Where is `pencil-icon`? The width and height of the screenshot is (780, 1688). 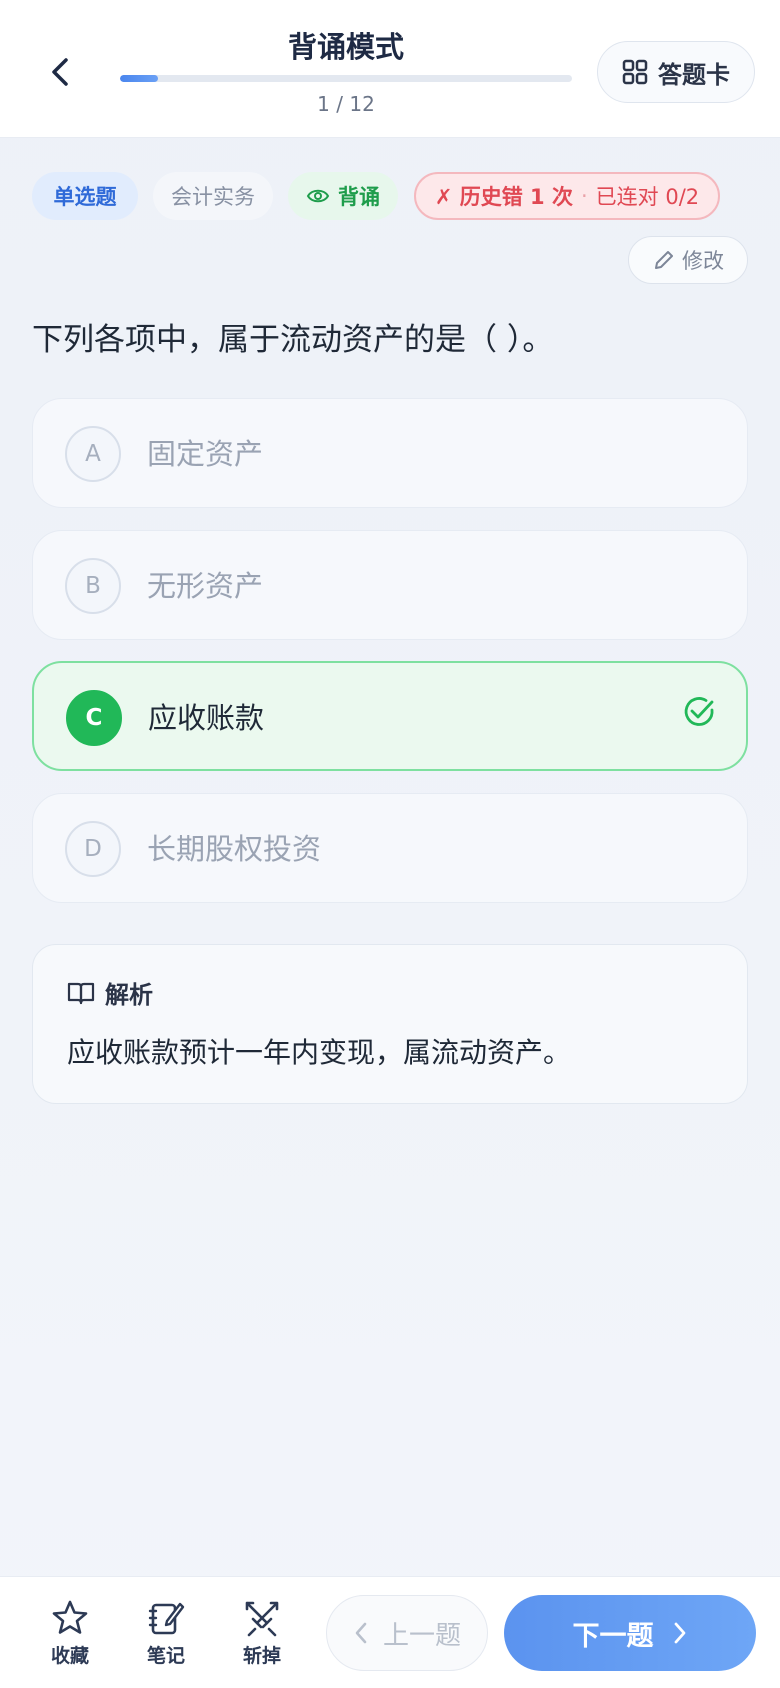
pencil-icon is located at coordinates (664, 260).